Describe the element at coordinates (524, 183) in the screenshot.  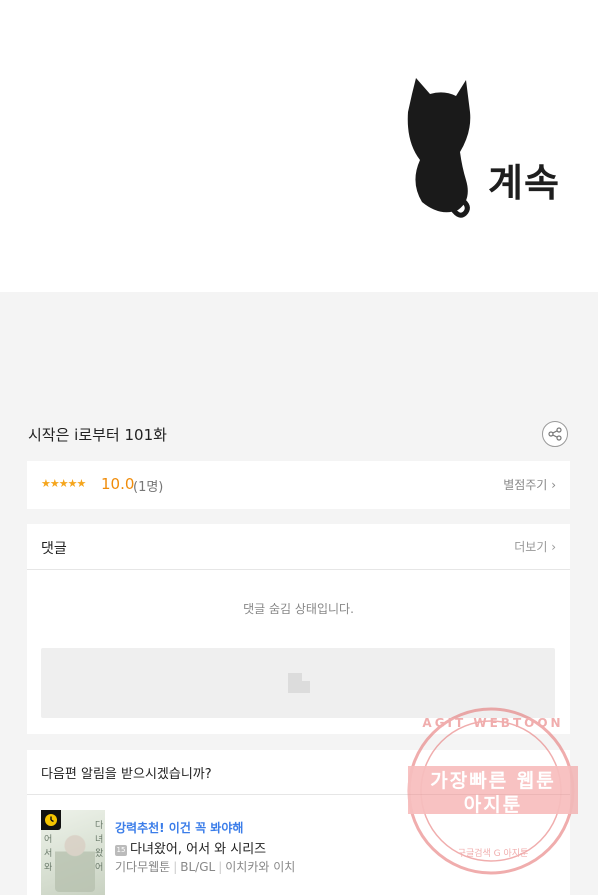
I see `continue-label: 계속` at that location.